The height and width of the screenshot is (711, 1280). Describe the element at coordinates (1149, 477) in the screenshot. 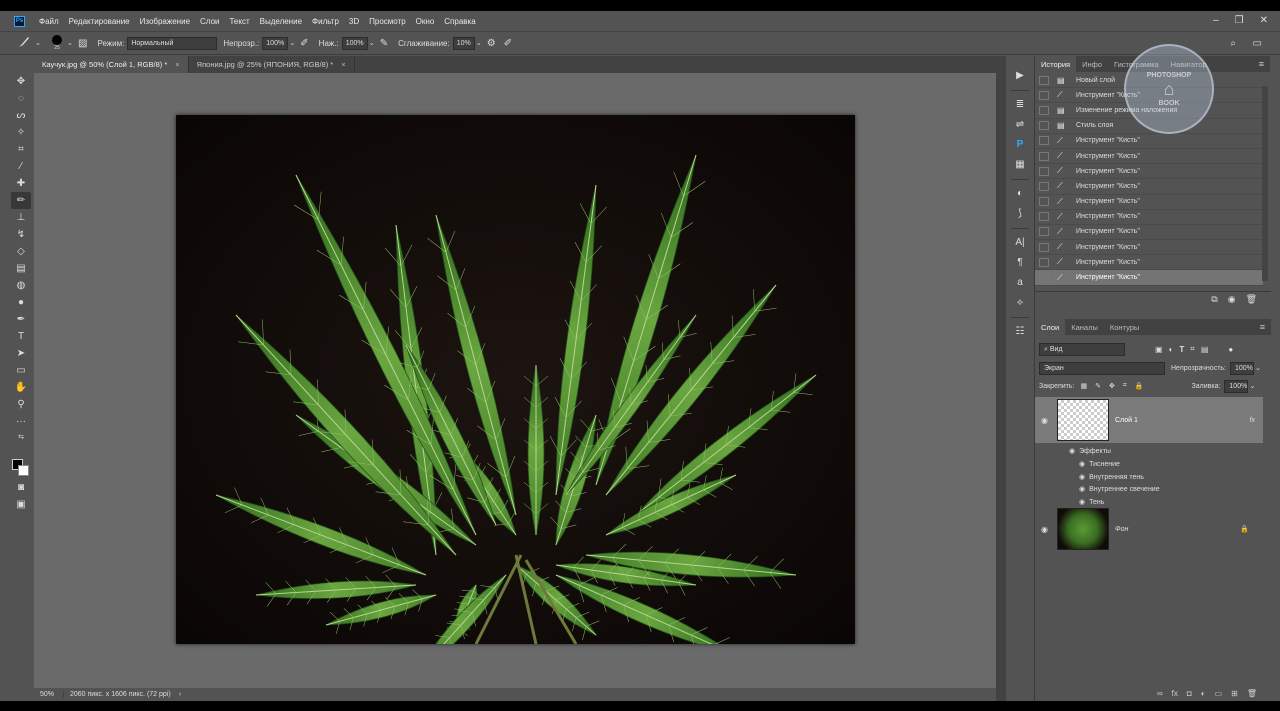

I see `effect-row: ◉ Внутренняя тень` at that location.